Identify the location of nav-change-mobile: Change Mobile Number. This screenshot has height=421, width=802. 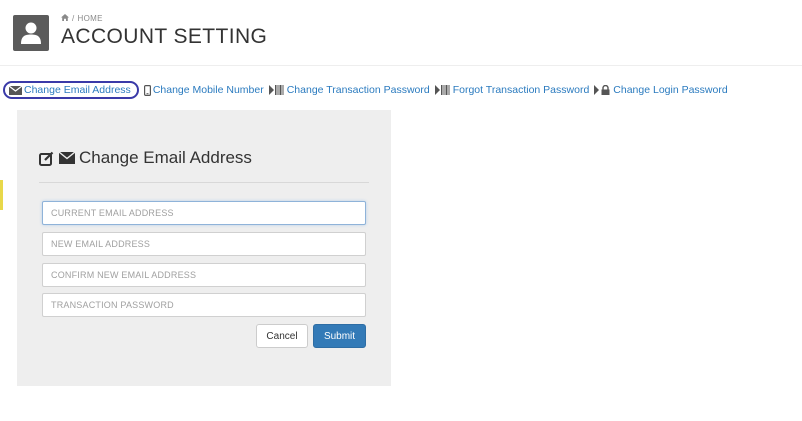
(203, 90).